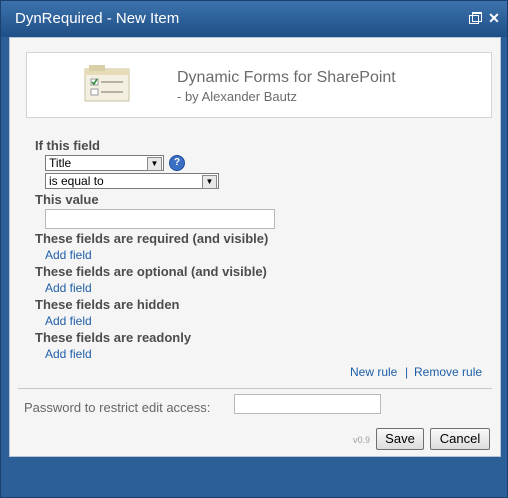 The height and width of the screenshot is (498, 508). Describe the element at coordinates (104, 163) in the screenshot. I see `field-select: Title ▼` at that location.